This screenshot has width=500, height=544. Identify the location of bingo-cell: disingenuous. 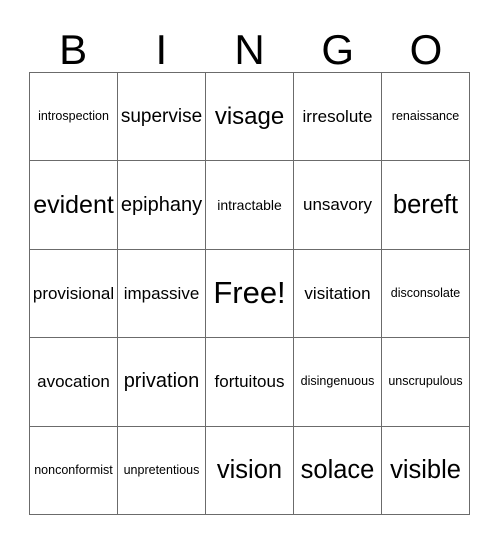
(338, 382).